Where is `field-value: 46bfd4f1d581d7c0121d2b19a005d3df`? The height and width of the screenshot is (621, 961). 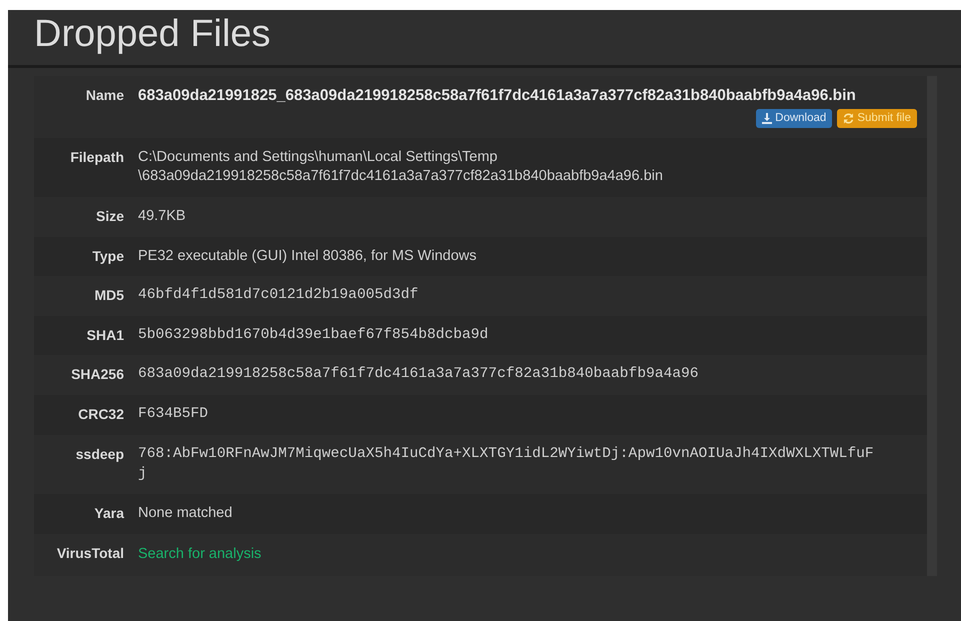 field-value: 46bfd4f1d581d7c0121d2b19a005d3df is located at coordinates (279, 296).